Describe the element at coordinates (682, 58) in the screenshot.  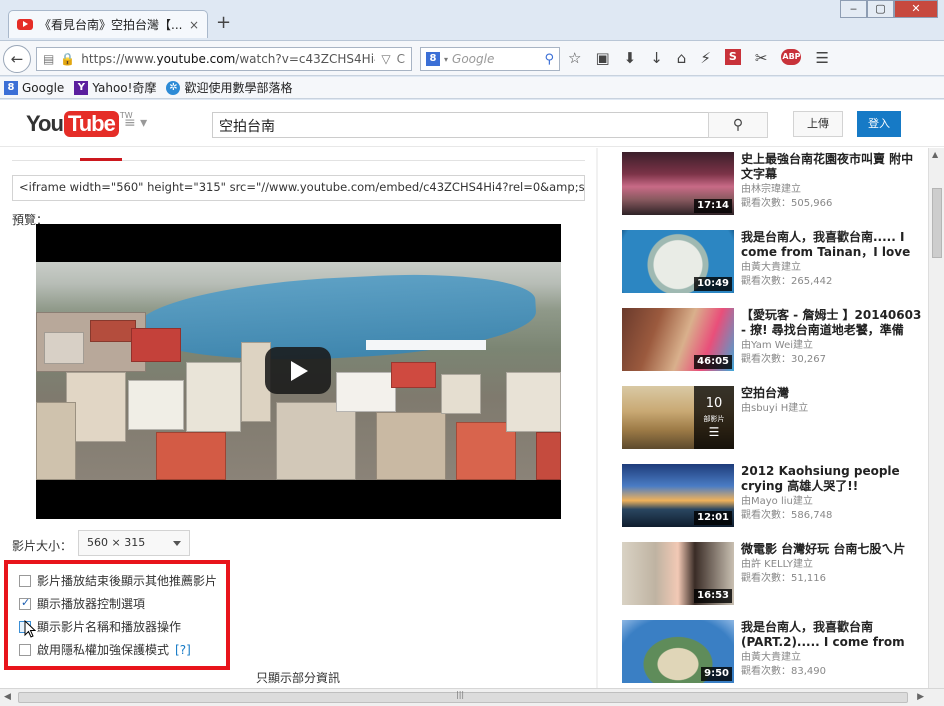
I see `home-icon: ⌂` at that location.